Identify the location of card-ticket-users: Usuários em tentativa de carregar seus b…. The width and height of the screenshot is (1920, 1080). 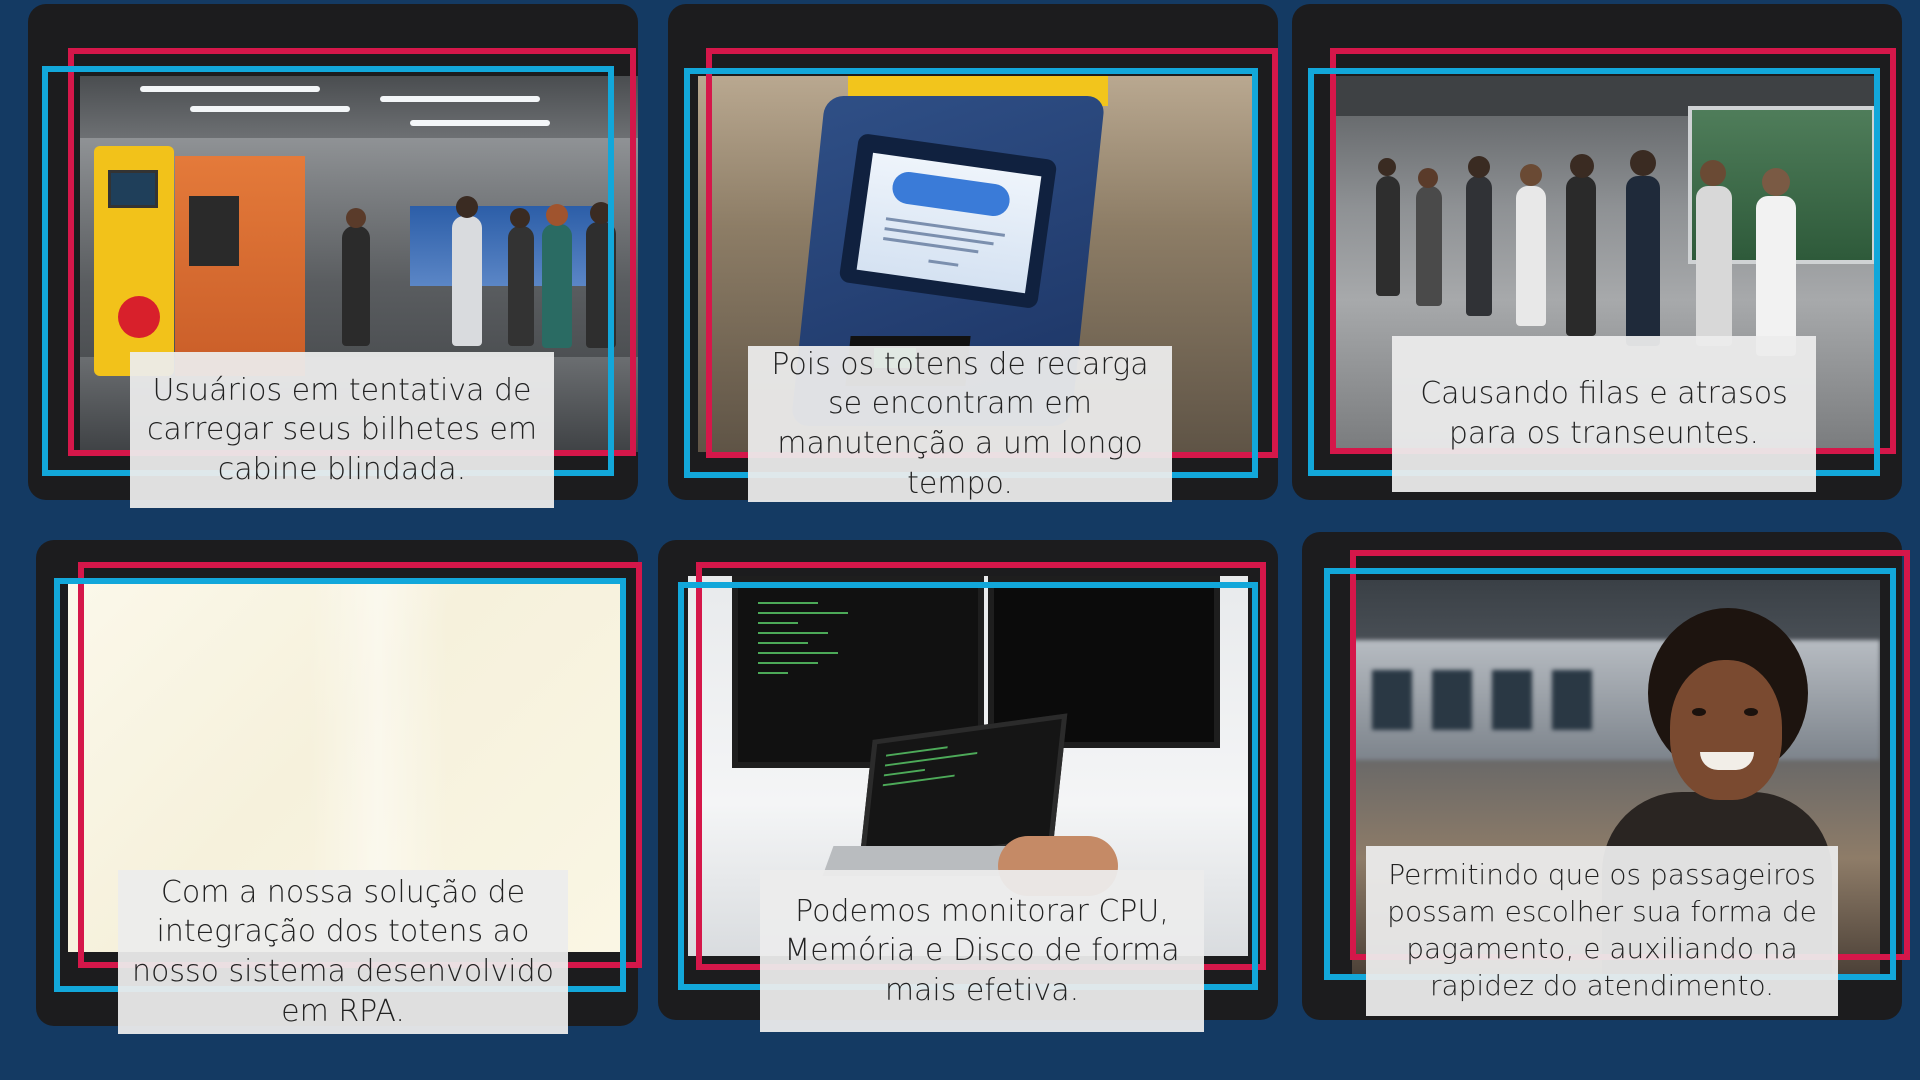
(333, 256).